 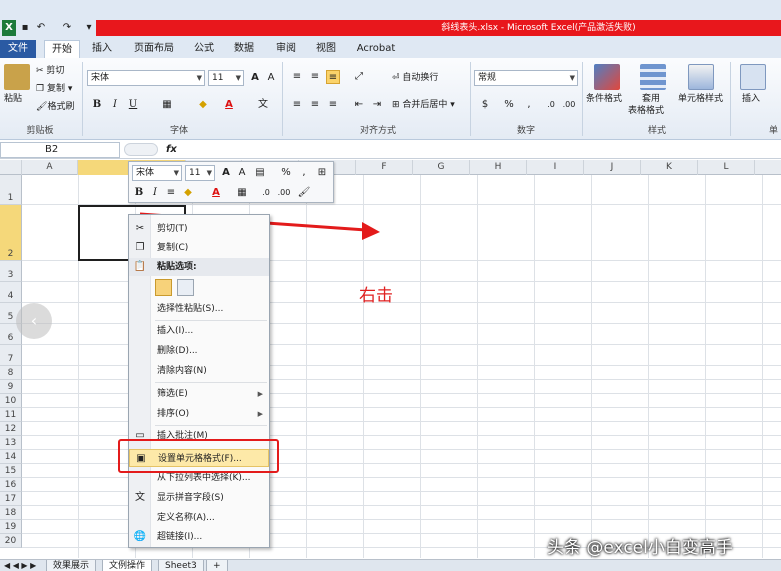 I want to click on menu-item-copy: ❐ 复制(C), so click(x=199, y=248).